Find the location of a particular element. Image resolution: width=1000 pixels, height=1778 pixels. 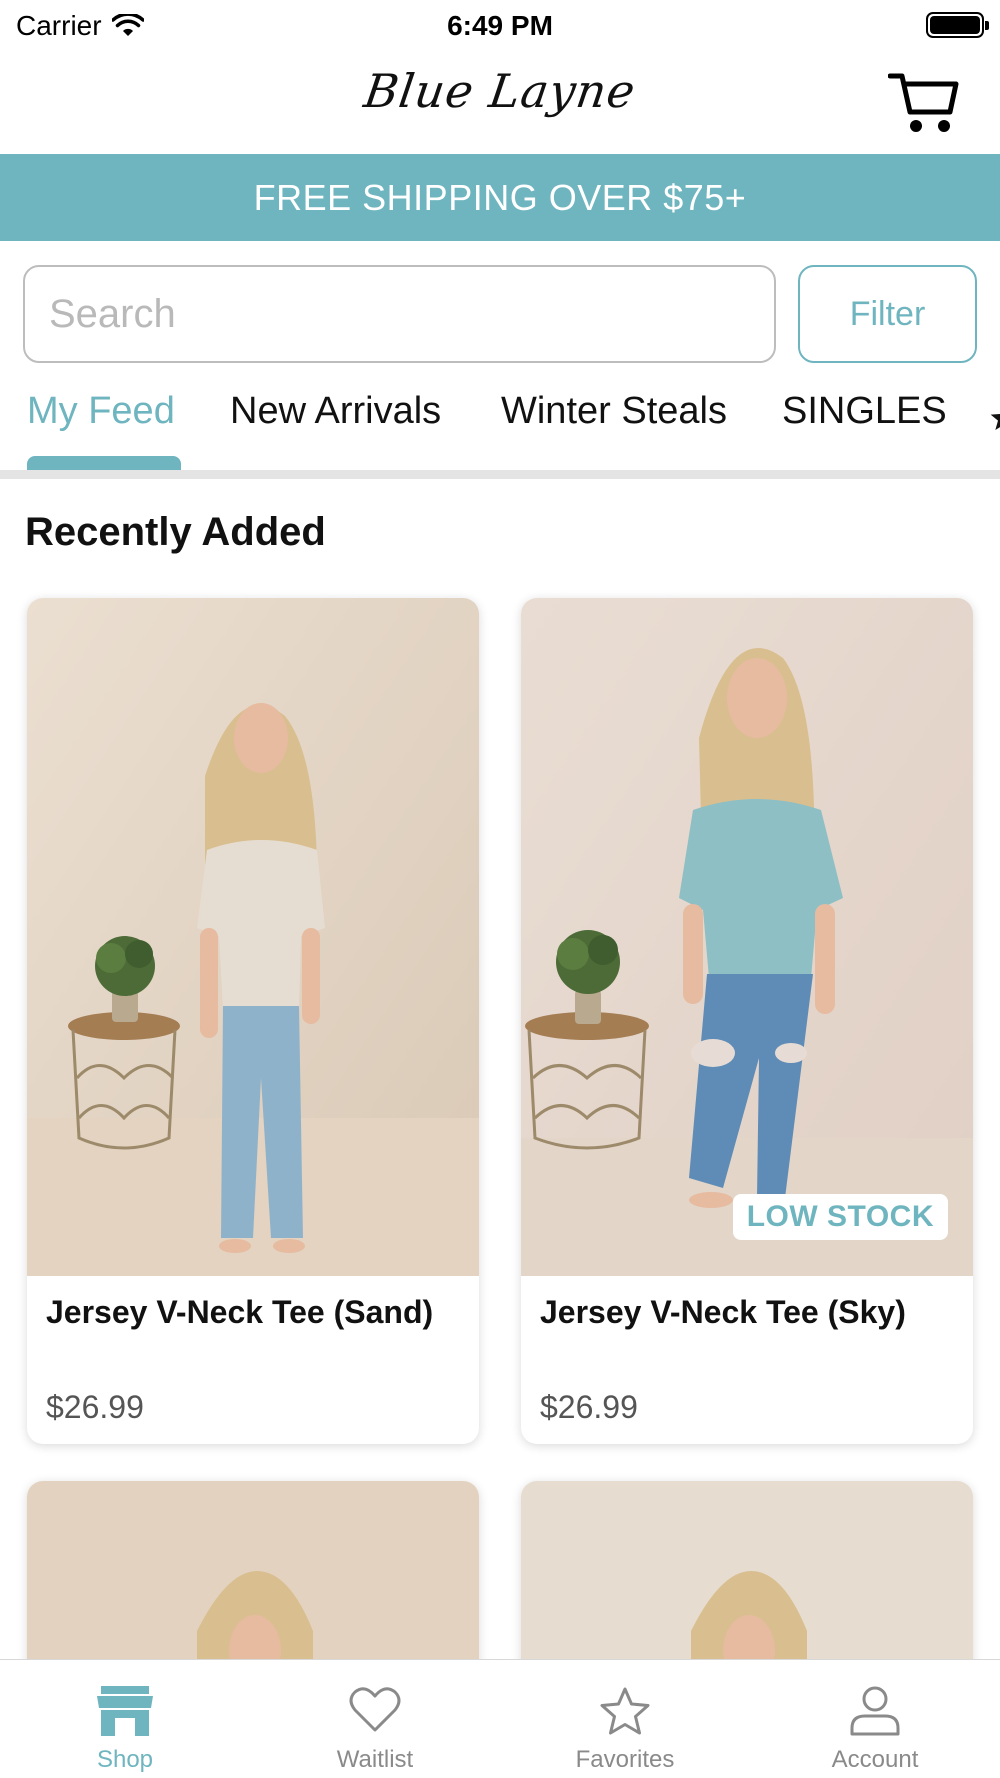

section-title: Recently Added is located at coordinates (175, 532).